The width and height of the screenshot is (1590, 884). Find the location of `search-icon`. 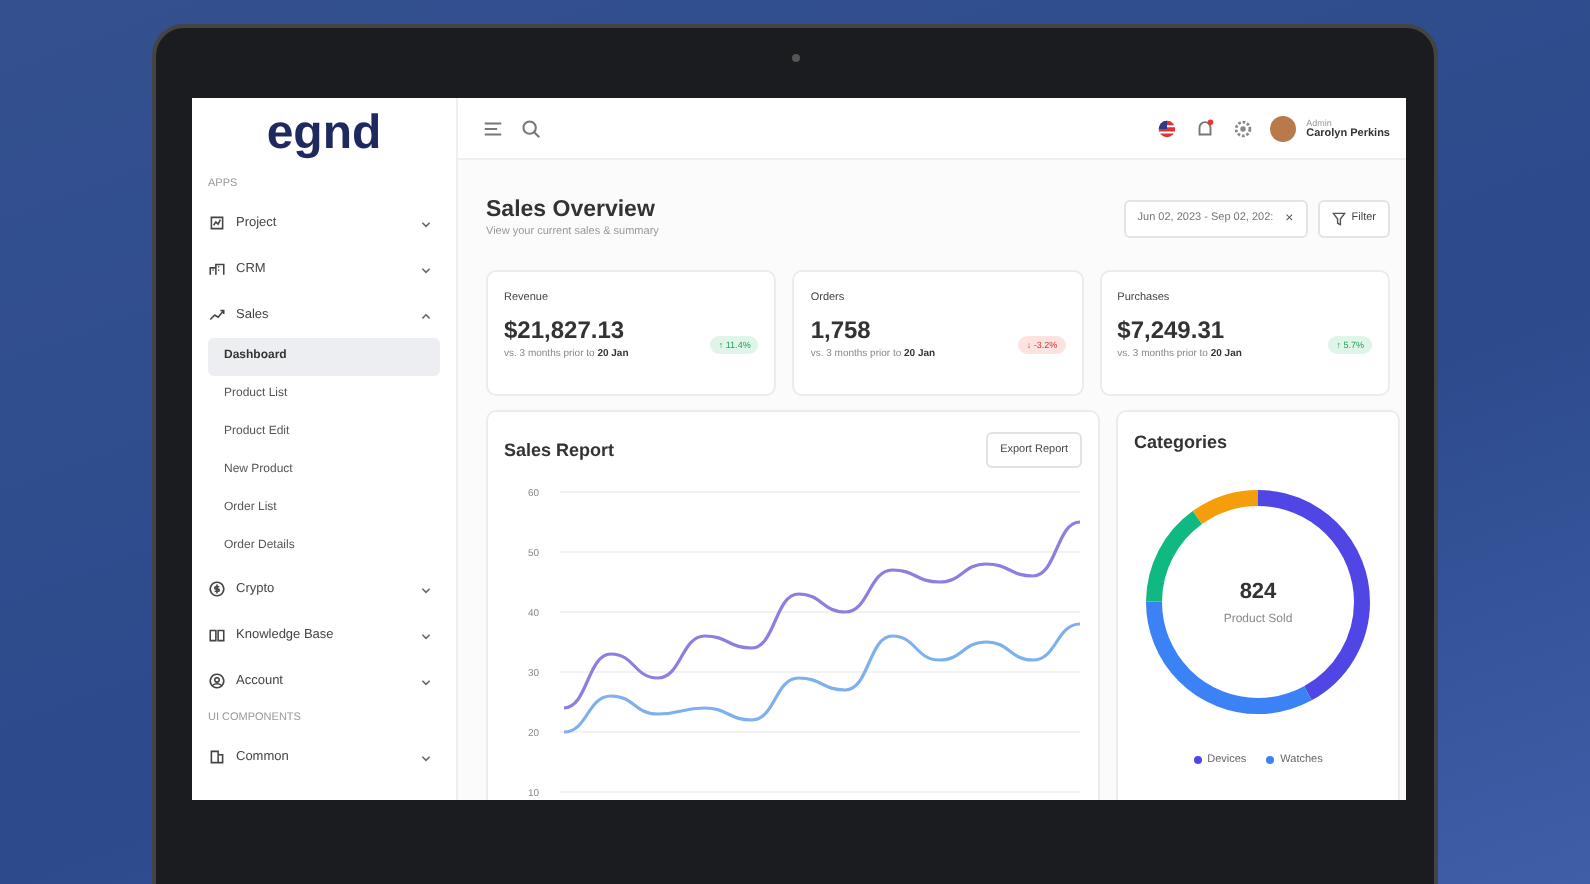

search-icon is located at coordinates (531, 128).